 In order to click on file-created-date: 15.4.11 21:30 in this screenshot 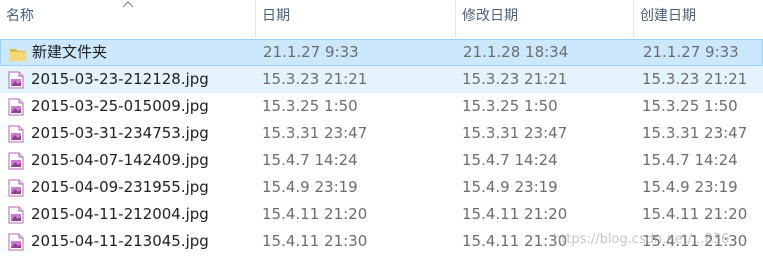, I will do `click(695, 241)`.